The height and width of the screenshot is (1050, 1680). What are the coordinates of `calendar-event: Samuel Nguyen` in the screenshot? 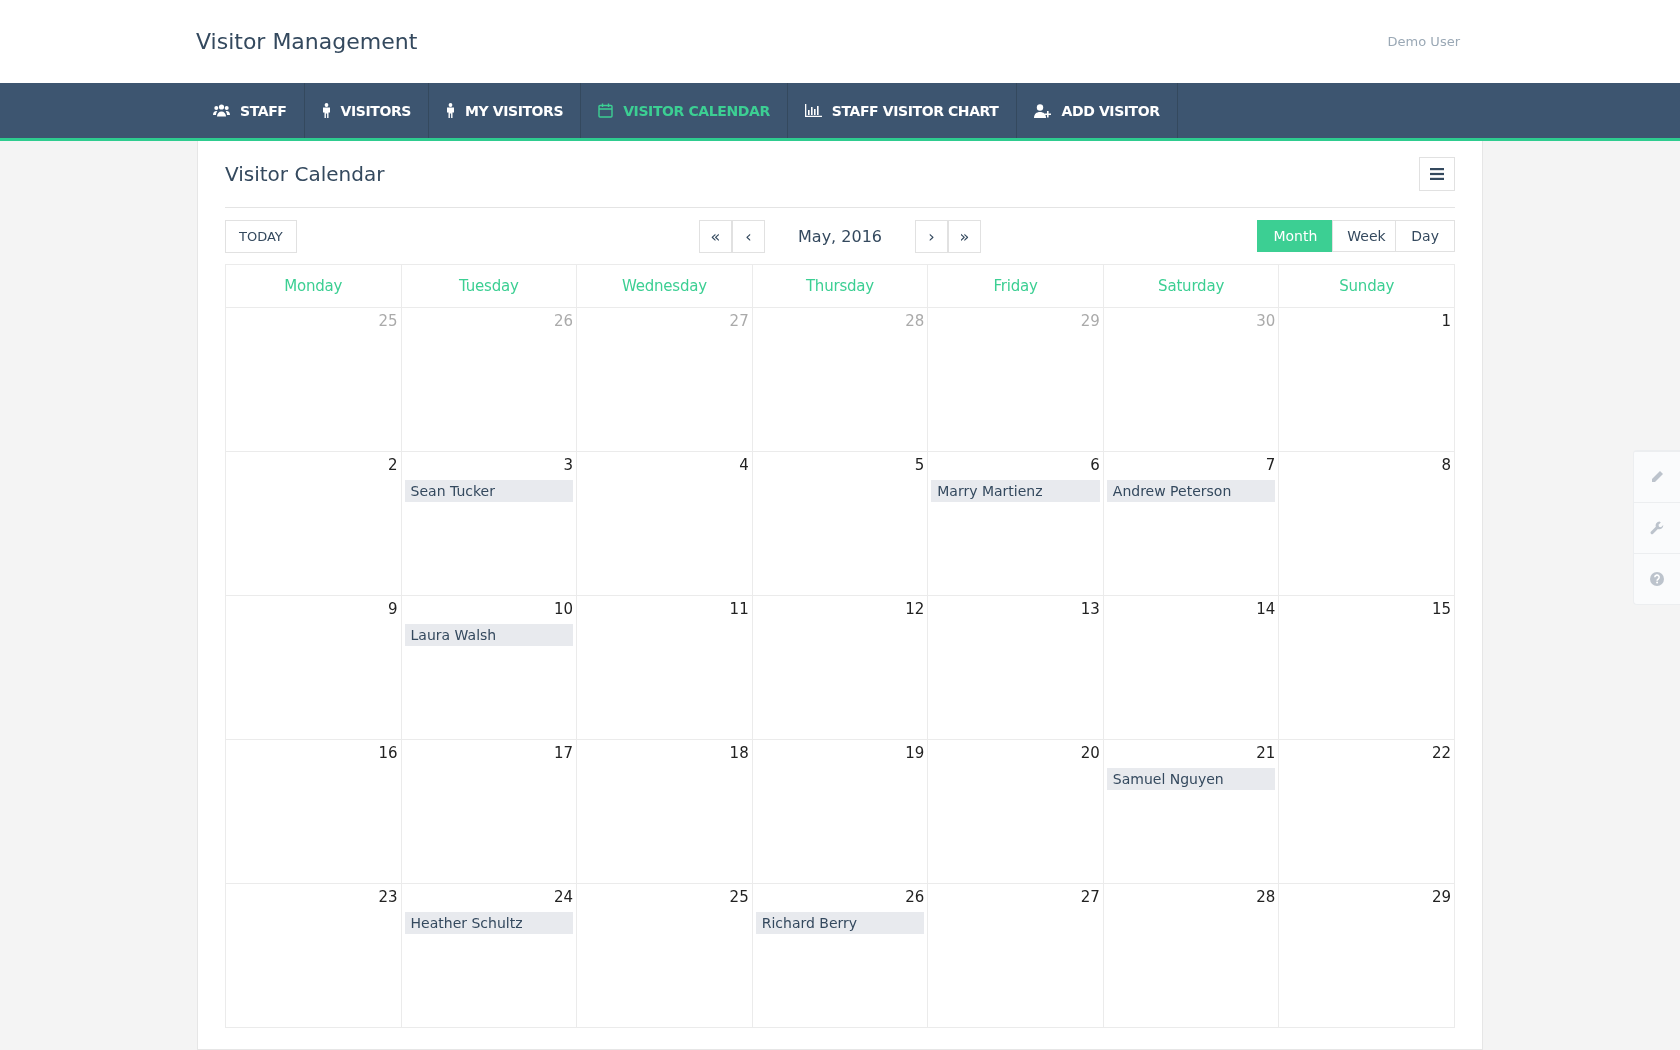 It's located at (1191, 779).